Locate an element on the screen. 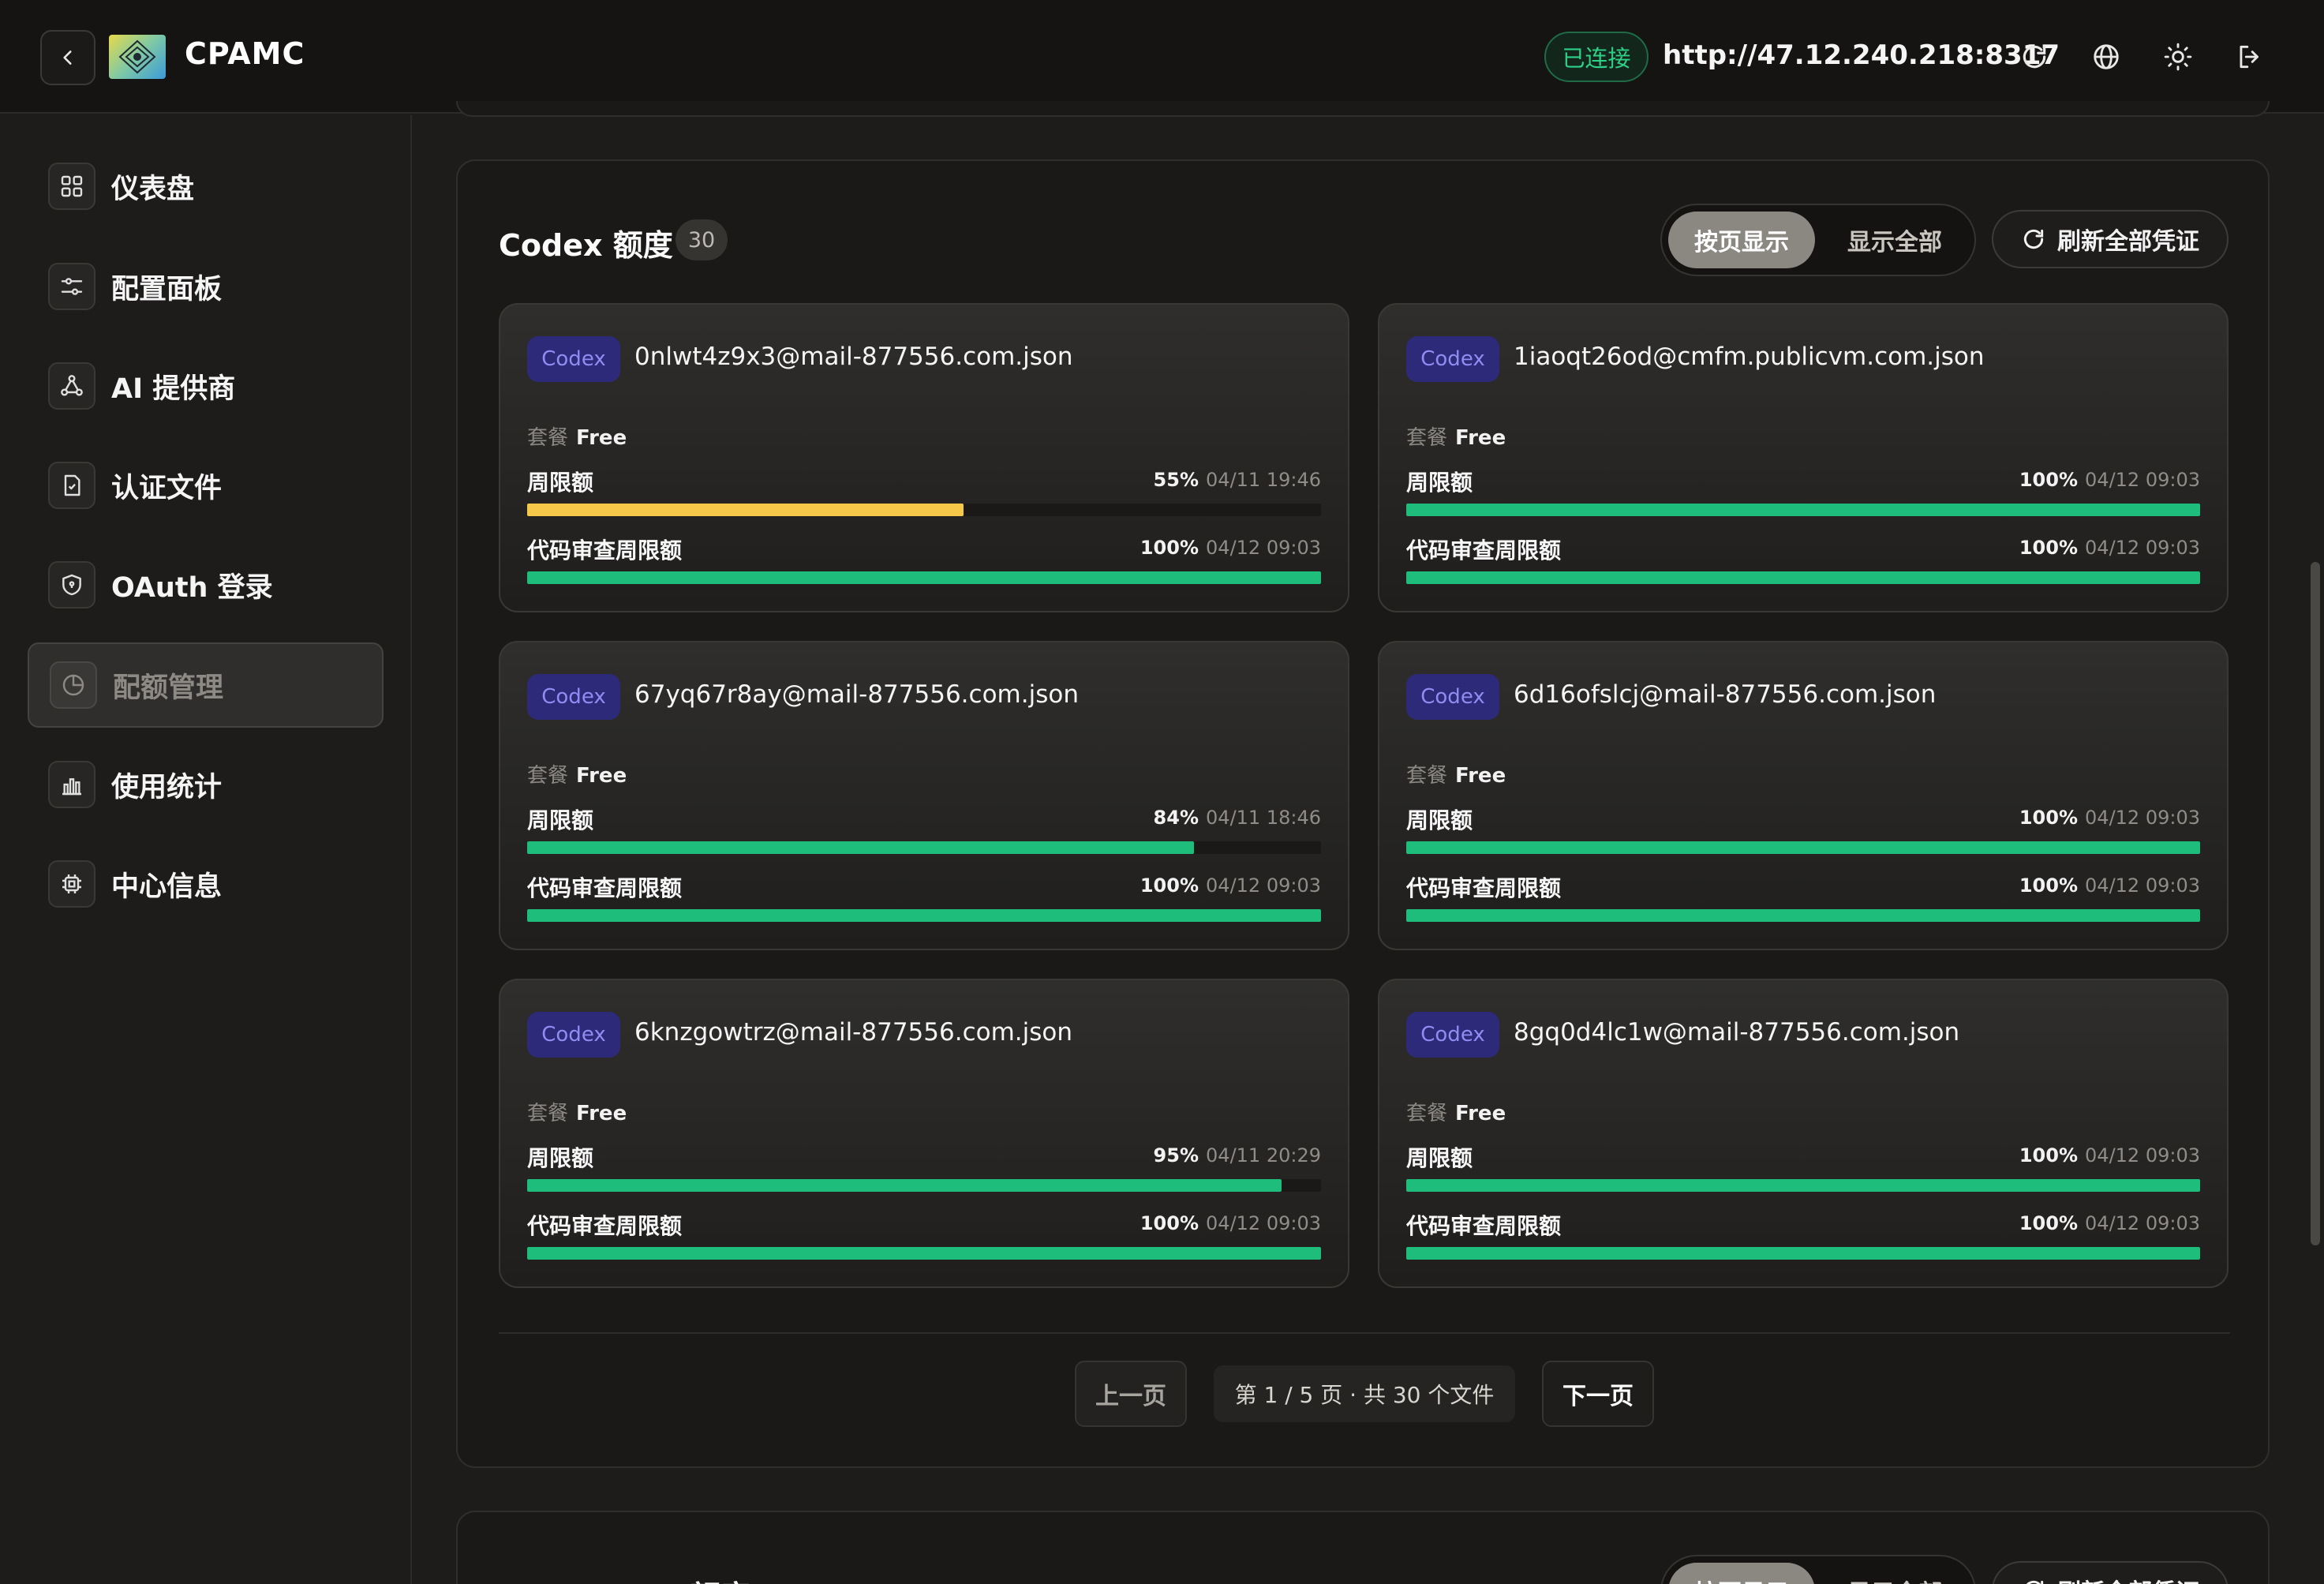  auth-file-name: 6knzgowtrz@mail-877556.com.json is located at coordinates (853, 1032).